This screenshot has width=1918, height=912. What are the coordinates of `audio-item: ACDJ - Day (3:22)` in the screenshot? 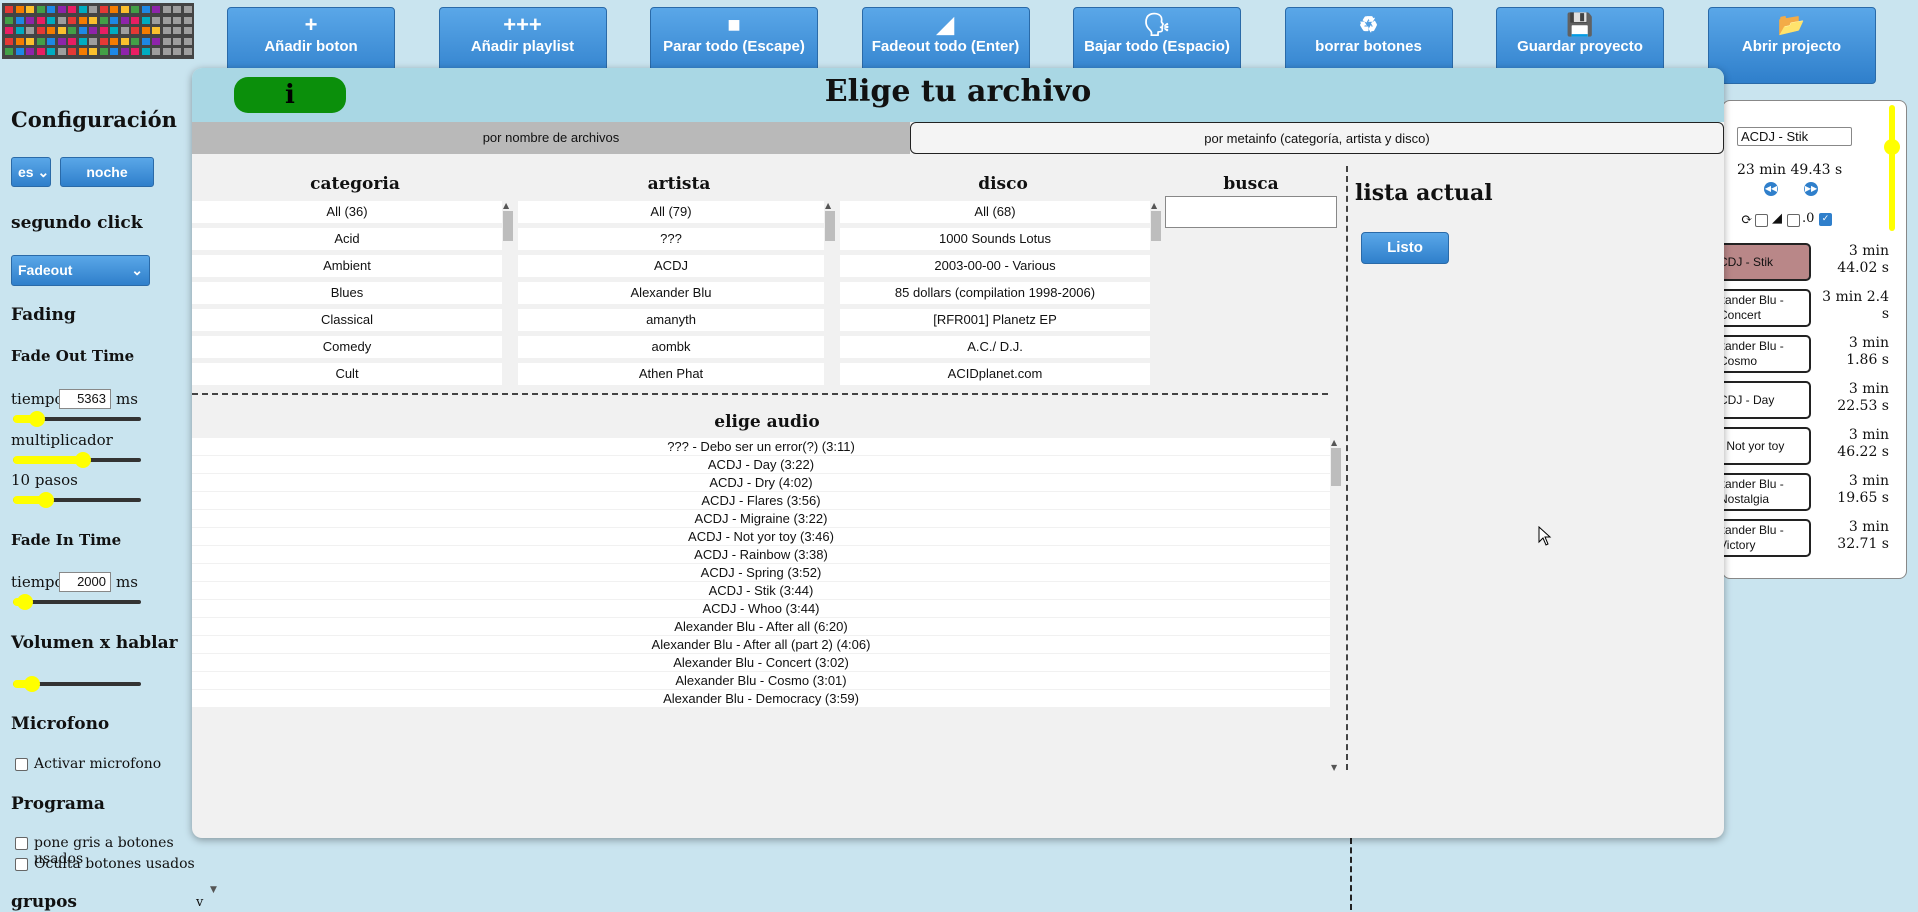 It's located at (761, 464).